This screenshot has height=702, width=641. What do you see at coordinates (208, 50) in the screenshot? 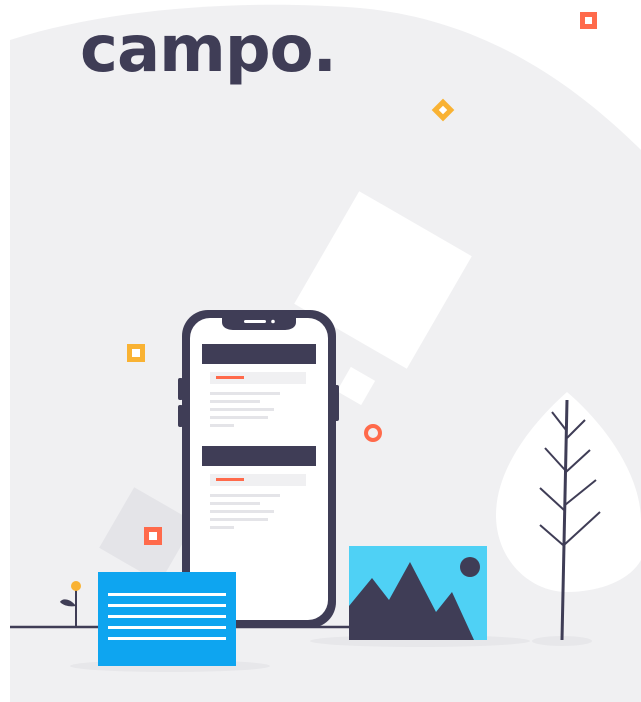
I see `brand-wordmark: campo.` at bounding box center [208, 50].